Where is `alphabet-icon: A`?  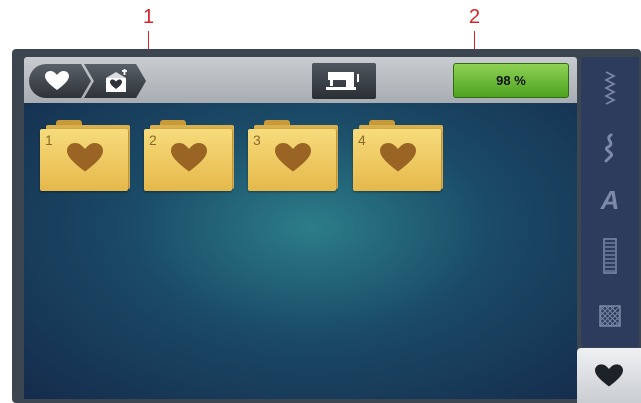
alphabet-icon: A is located at coordinates (610, 199).